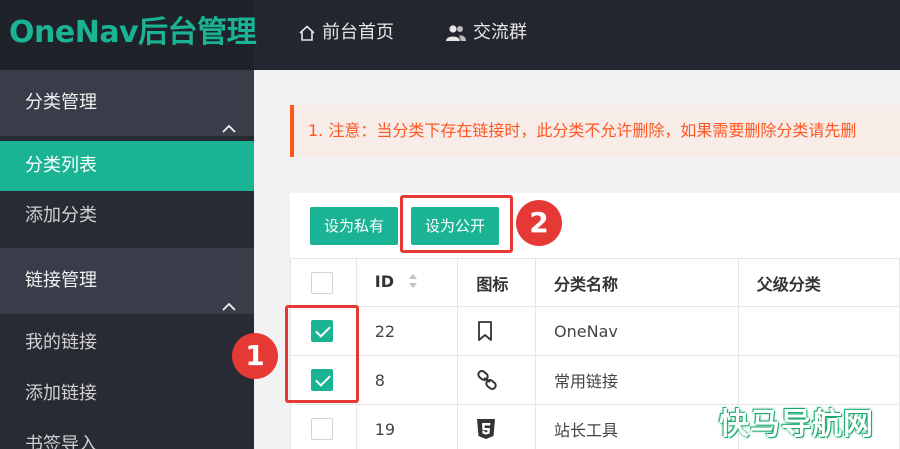 This screenshot has height=449, width=900. I want to click on column-header-label: 图标, so click(492, 284).